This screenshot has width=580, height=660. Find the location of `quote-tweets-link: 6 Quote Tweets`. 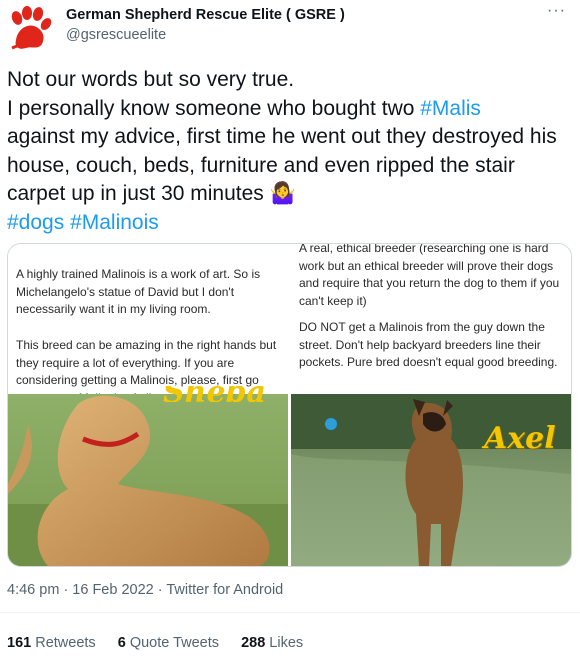

quote-tweets-link: 6 Quote Tweets is located at coordinates (168, 643).